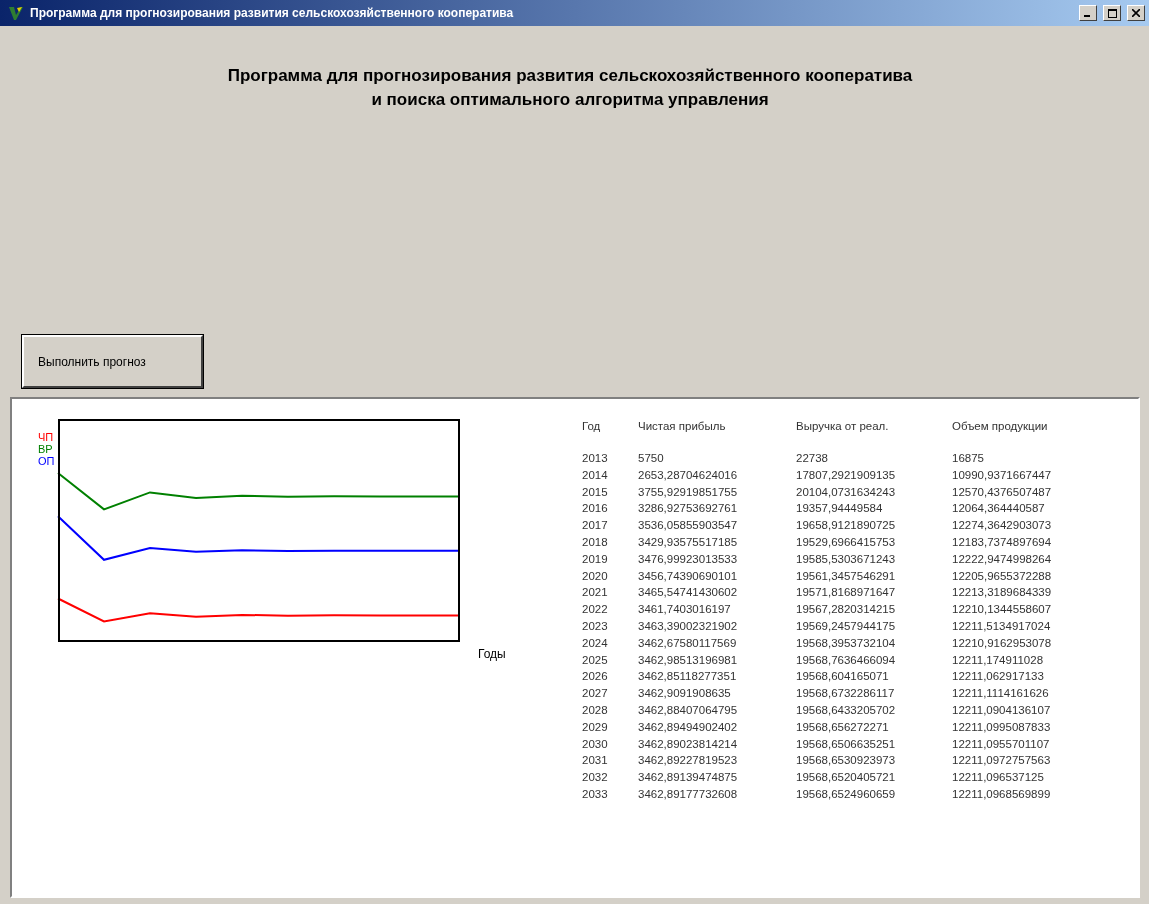 This screenshot has height=904, width=1149. What do you see at coordinates (998, 677) in the screenshot?
I see `table-cell-text: 12211,062917133` at bounding box center [998, 677].